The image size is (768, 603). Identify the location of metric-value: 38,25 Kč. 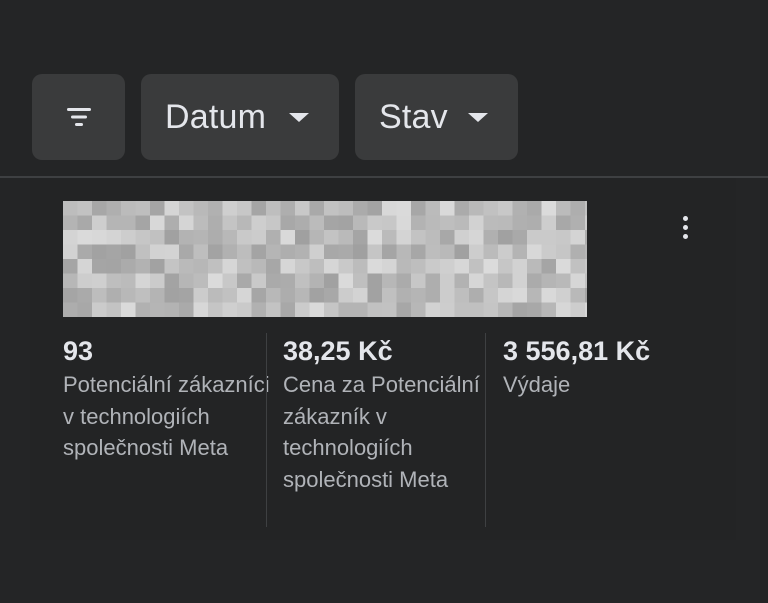
(338, 351).